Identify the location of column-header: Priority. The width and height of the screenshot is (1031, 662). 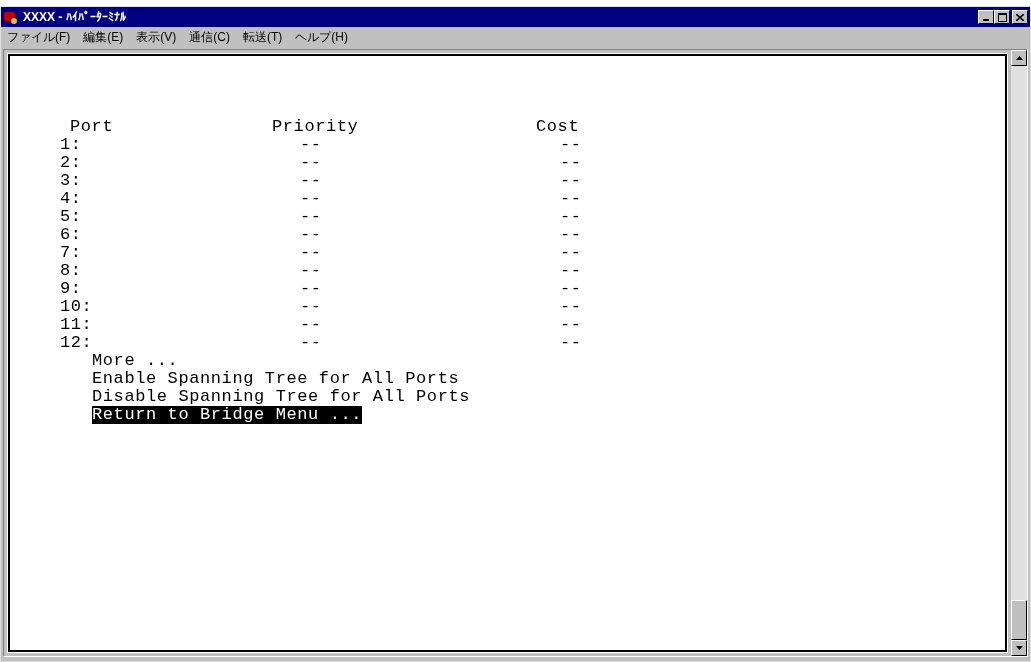
(315, 126).